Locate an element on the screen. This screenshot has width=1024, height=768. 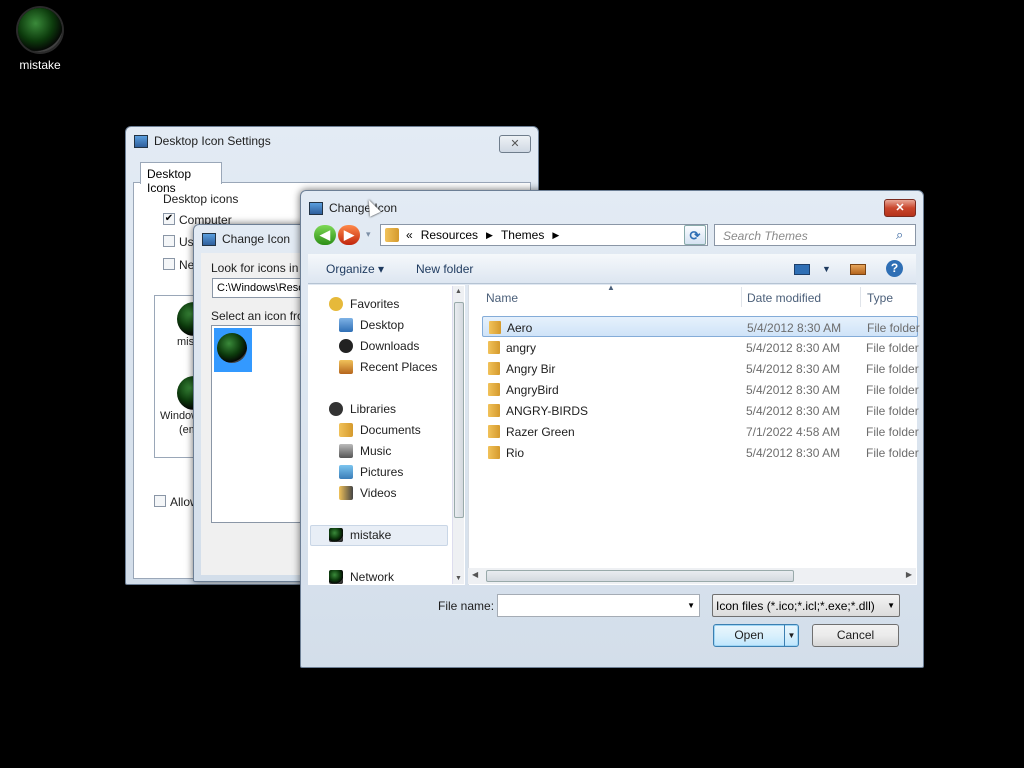
checkbox-computer: ✔ is located at coordinates (169, 219).